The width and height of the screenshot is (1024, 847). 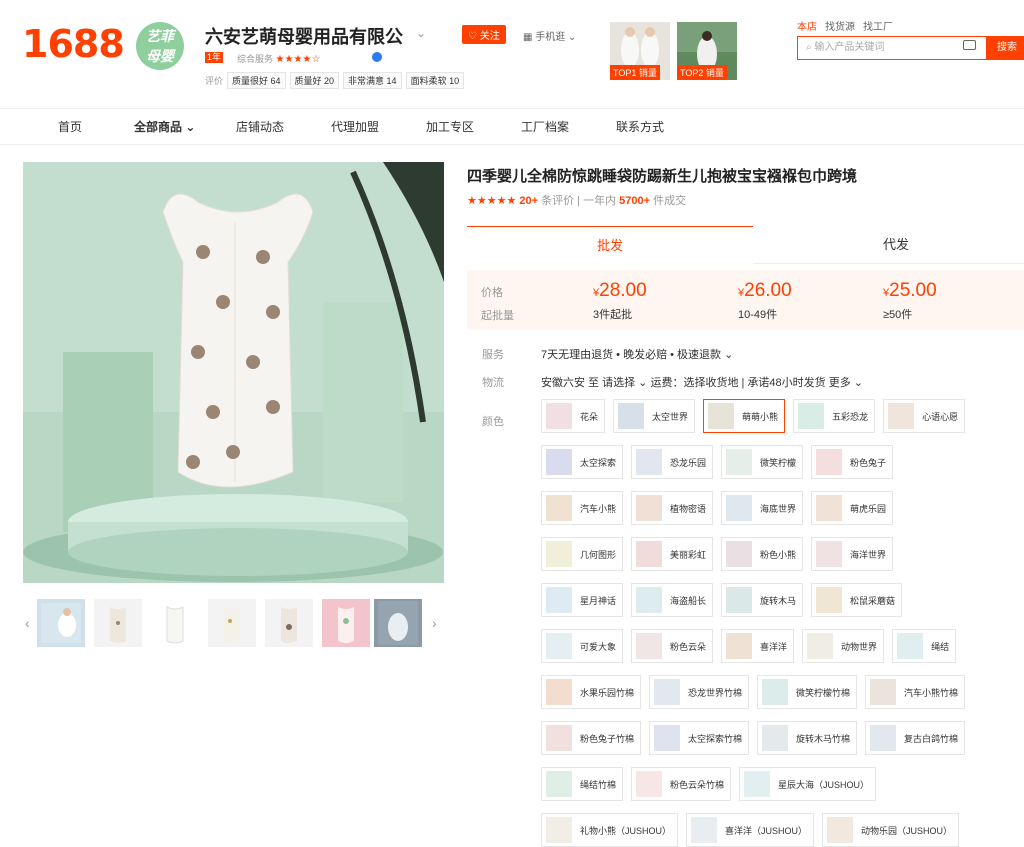 I want to click on color-option: 微笑柠檬竹棉, so click(x=807, y=692).